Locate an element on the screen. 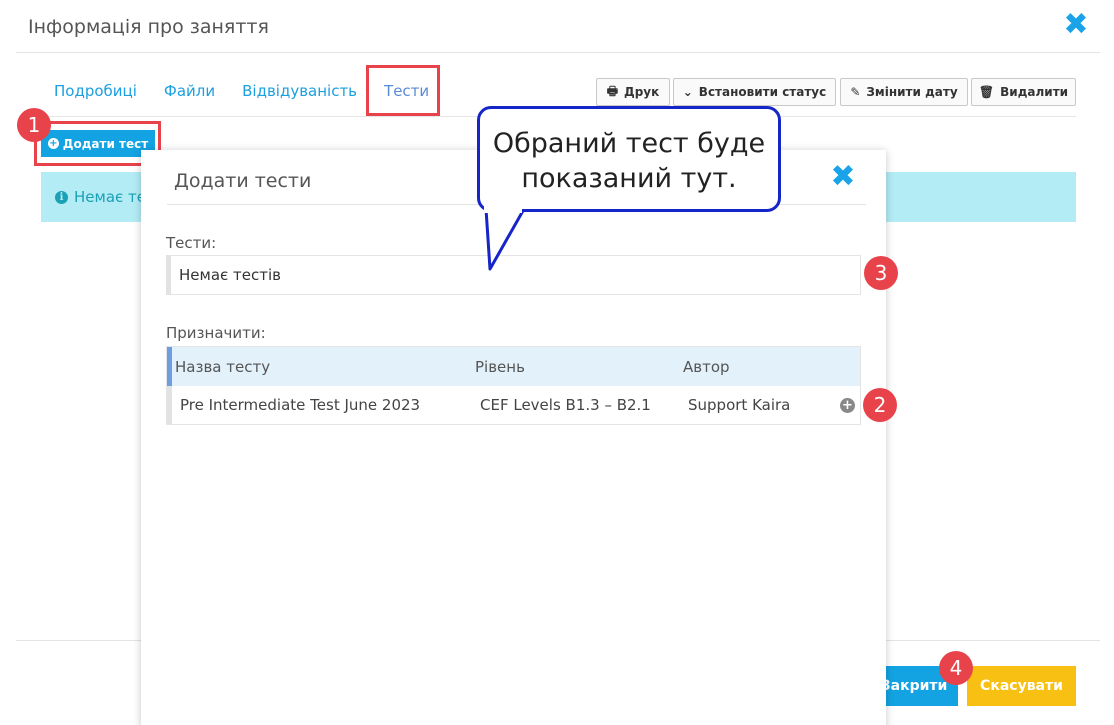 The width and height of the screenshot is (1114, 725). inner-close-icon: ✖ is located at coordinates (843, 177).